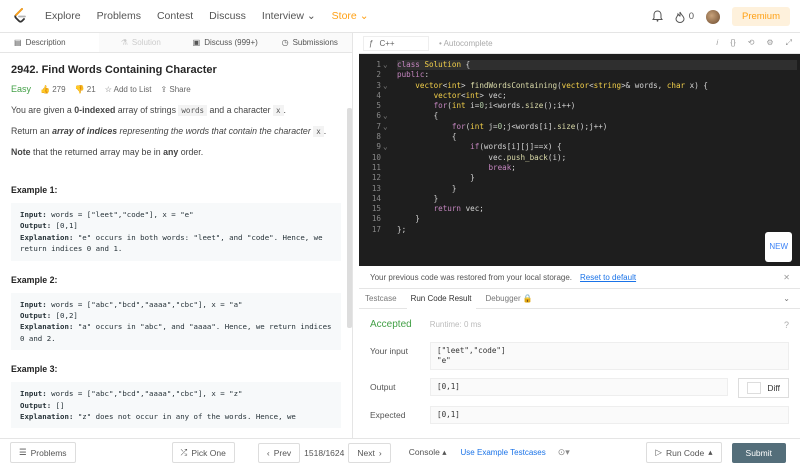 Image resolution: width=800 pixels, height=466 pixels. Describe the element at coordinates (441, 298) in the screenshot. I see `tab-run-code-result: Run Code Result` at that location.